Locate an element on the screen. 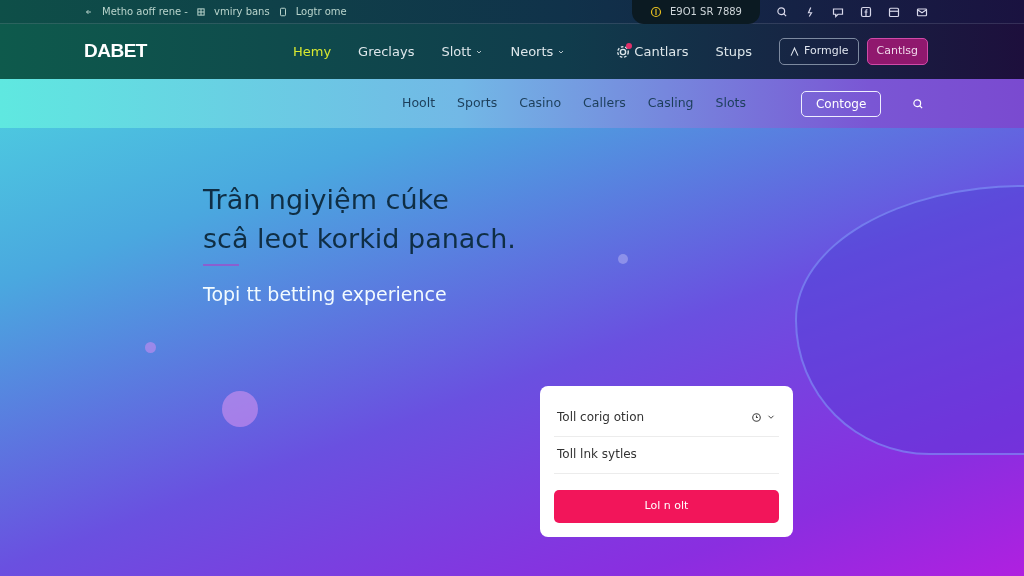  nav-link: Cantlars is located at coordinates (652, 51).